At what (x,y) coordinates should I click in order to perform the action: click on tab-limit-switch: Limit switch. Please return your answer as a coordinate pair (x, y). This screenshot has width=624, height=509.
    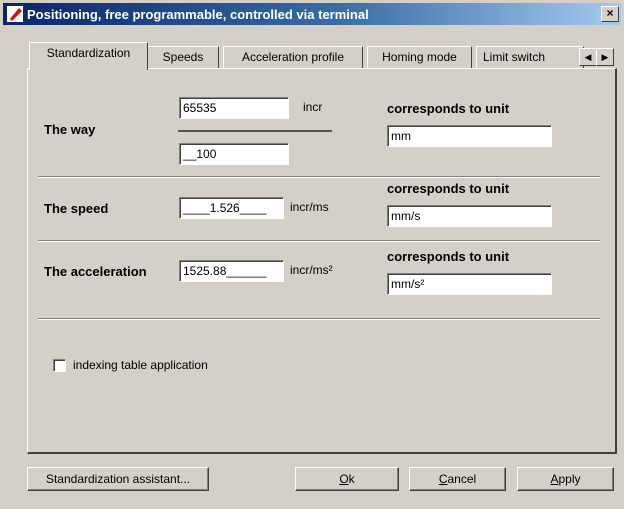
    Looking at the image, I should click on (530, 57).